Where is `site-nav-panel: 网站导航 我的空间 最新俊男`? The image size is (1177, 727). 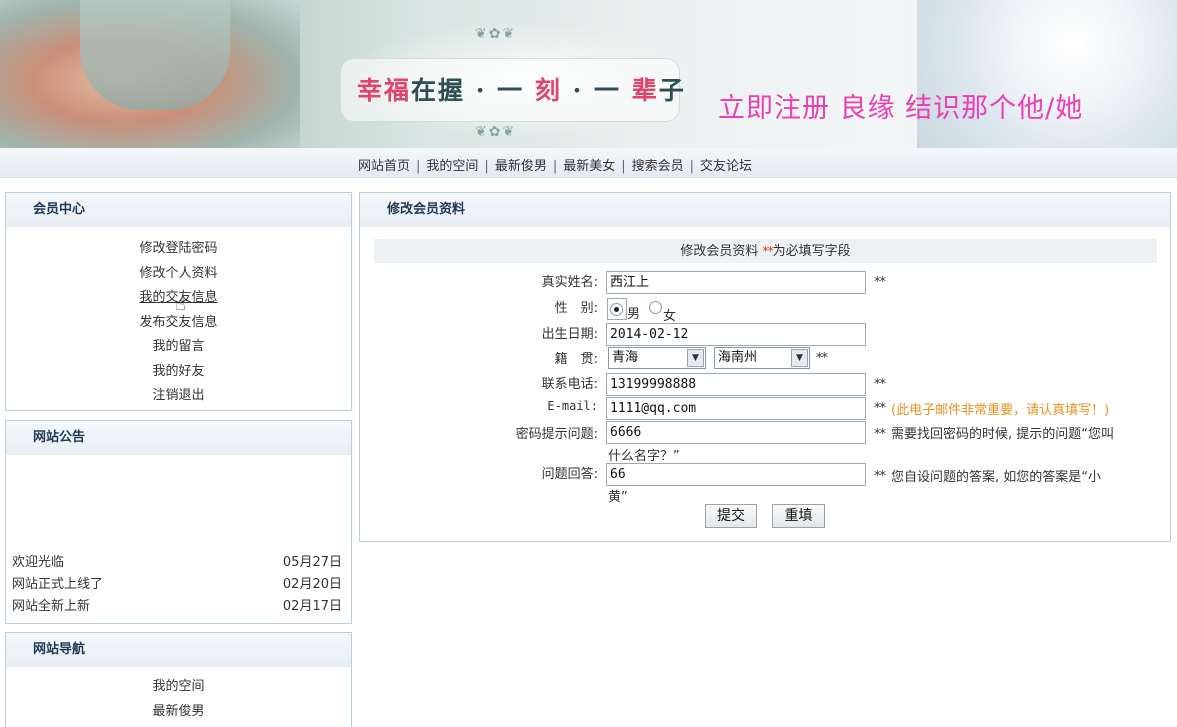
site-nav-panel: 网站导航 我的空间 最新俊男 is located at coordinates (178, 679).